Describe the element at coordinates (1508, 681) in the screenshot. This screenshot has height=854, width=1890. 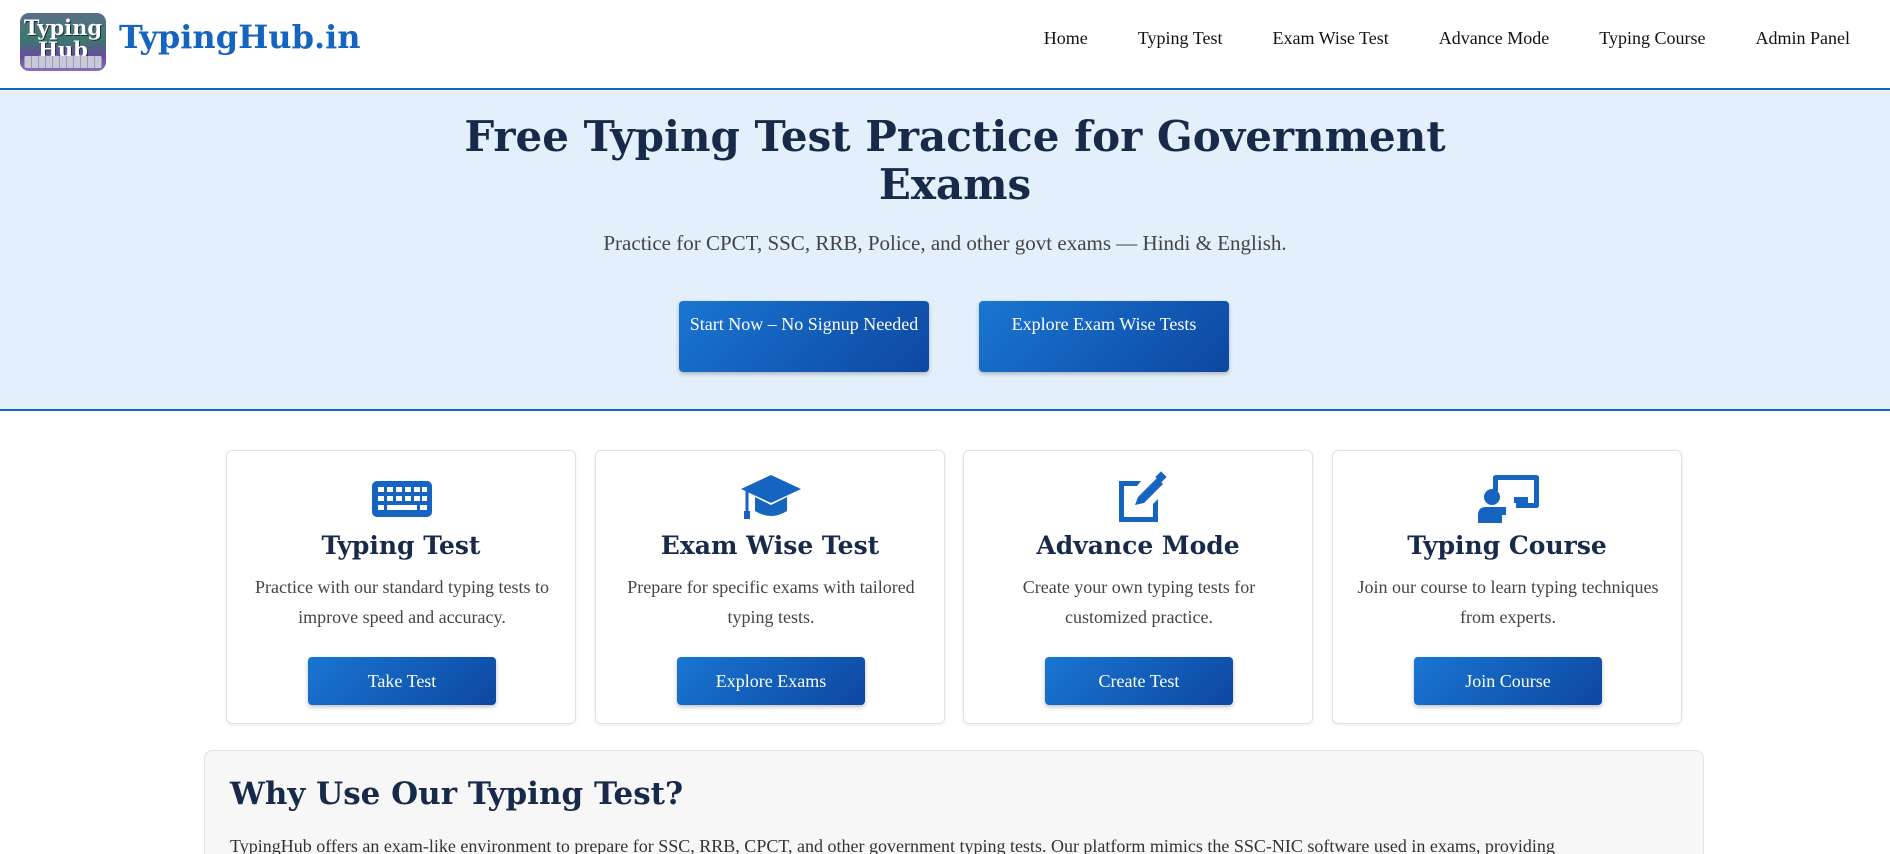
I see `join-course-button: Join Course` at that location.